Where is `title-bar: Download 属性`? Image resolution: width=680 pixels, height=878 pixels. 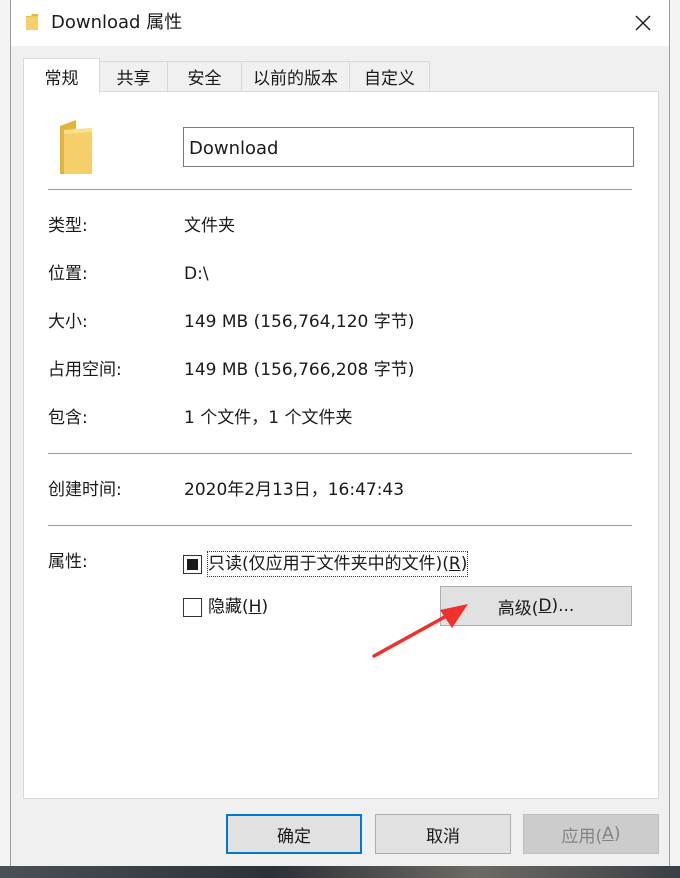 title-bar: Download 属性 is located at coordinates (340, 23).